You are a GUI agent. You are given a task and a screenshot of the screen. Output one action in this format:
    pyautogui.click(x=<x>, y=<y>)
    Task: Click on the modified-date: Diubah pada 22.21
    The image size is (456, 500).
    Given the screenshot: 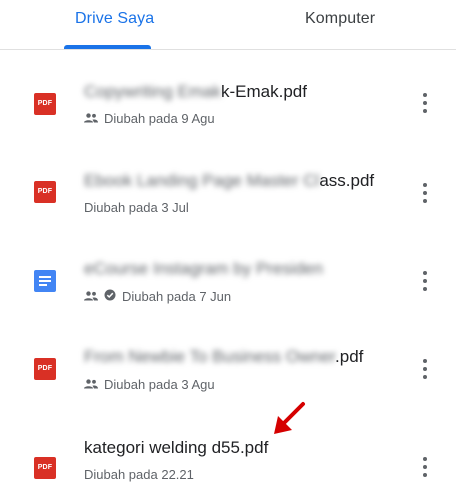 What is the action you would take?
    pyautogui.click(x=139, y=474)
    